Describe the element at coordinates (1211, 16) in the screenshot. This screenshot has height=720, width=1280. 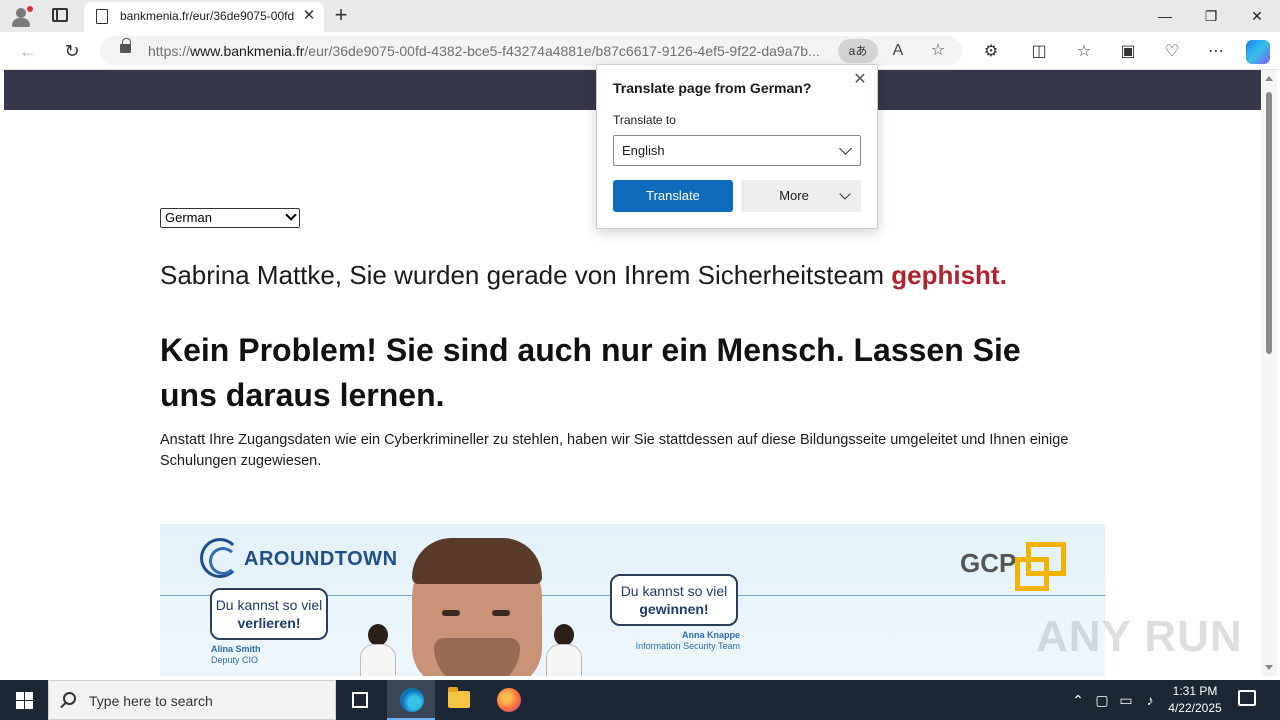
I see `restore-icon: ❐` at that location.